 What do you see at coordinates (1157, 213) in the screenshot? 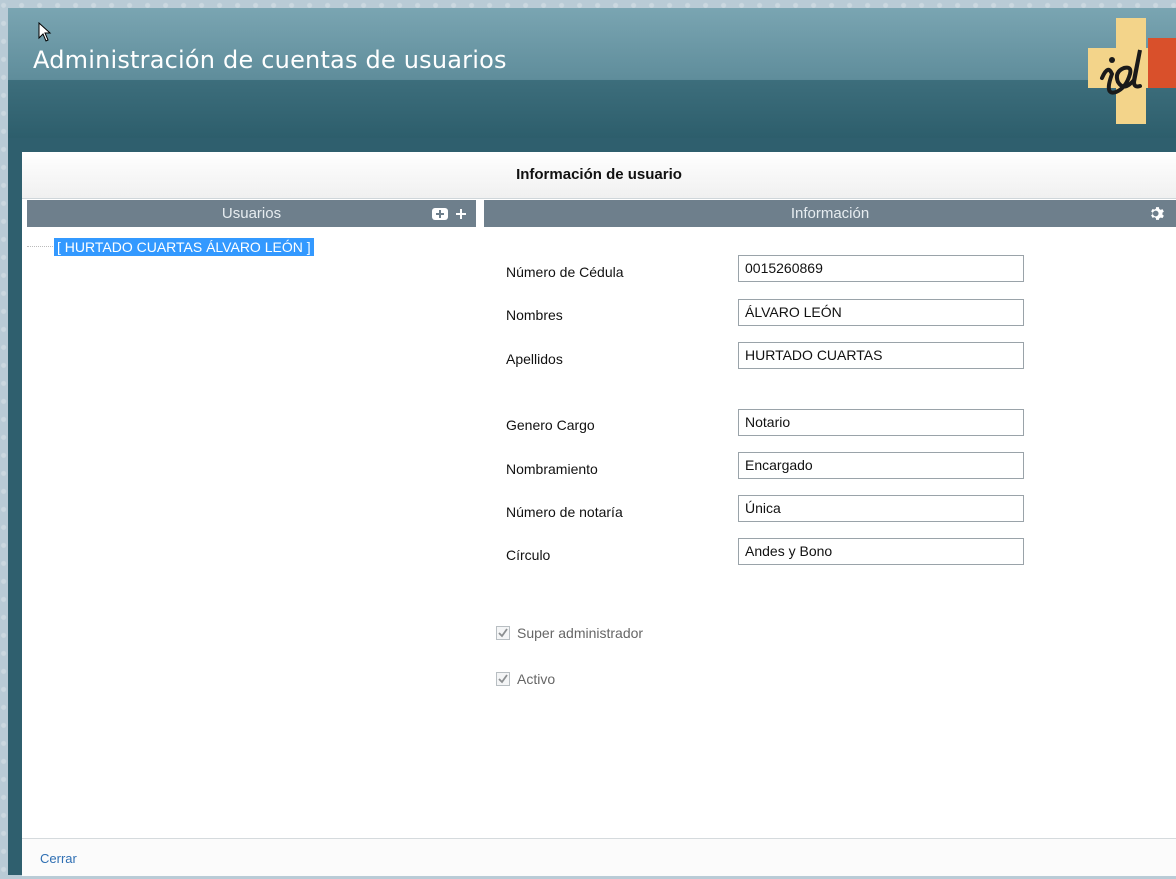
I see `gear-icon` at bounding box center [1157, 213].